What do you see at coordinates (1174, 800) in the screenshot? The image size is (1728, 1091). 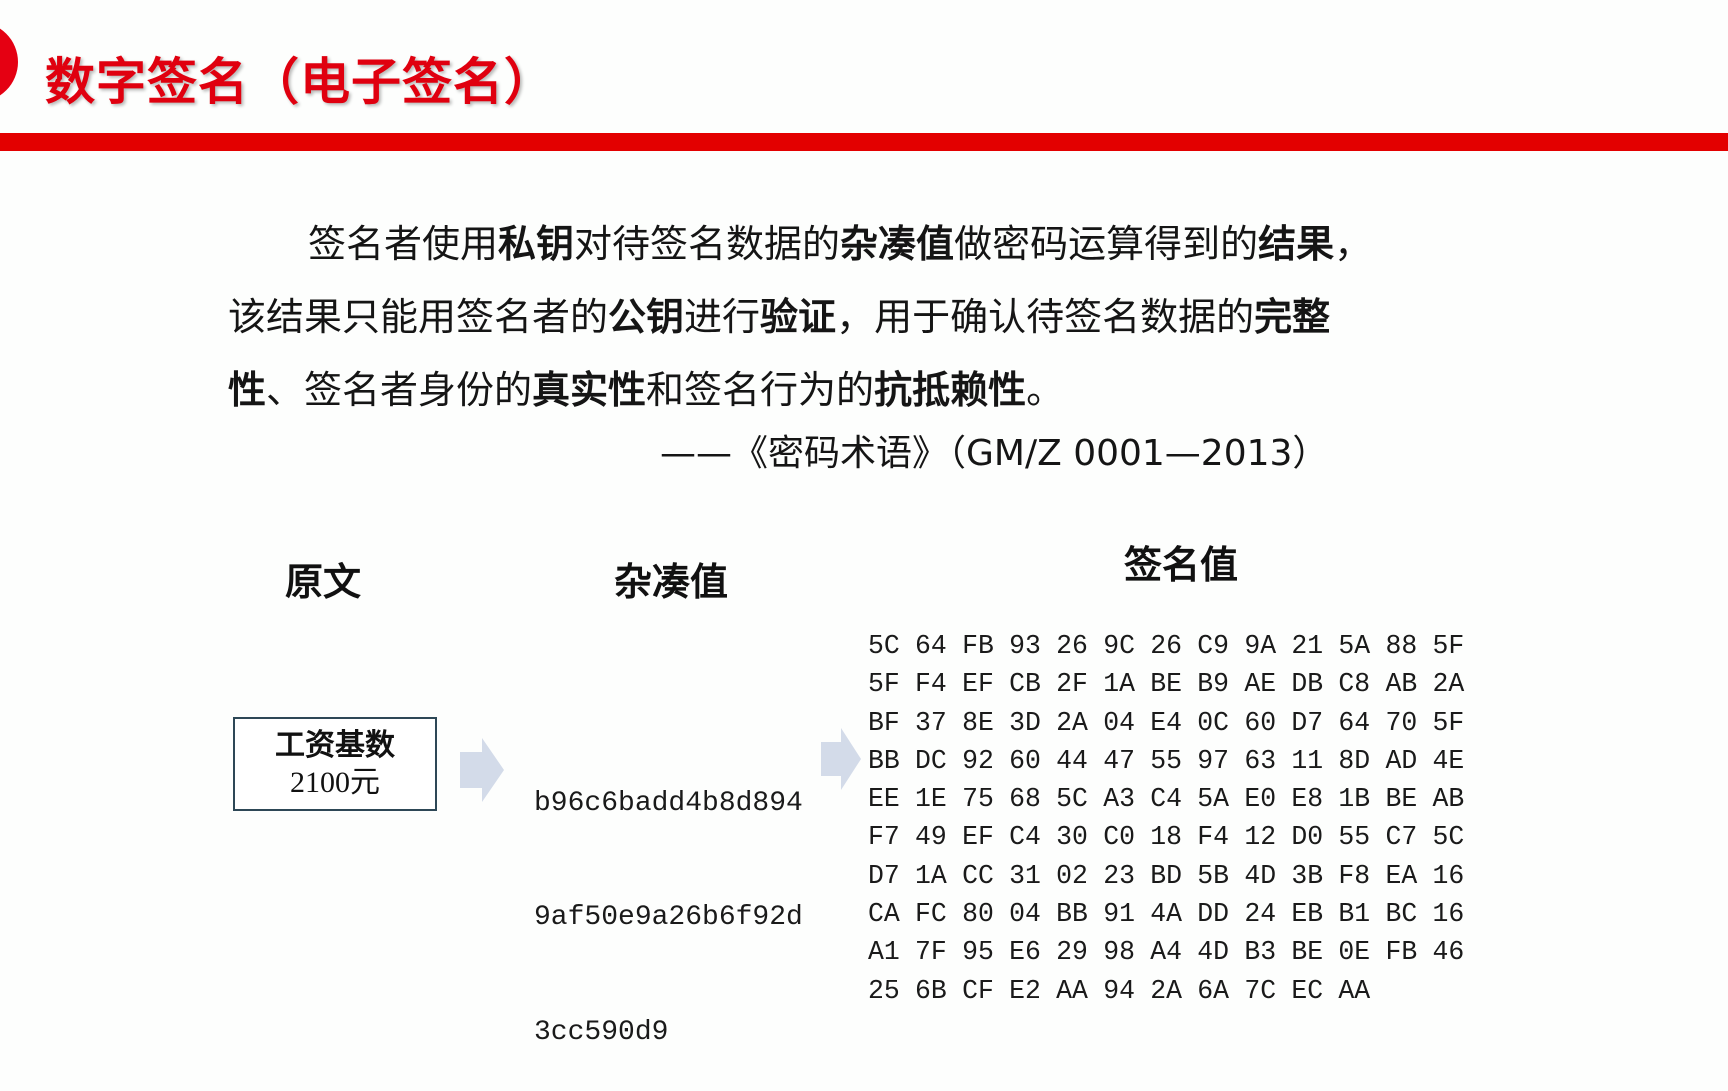 I see `signature-row: EE 1E 75 68 5C A3 C4 5A E0 E8 1B BE AB` at bounding box center [1174, 800].